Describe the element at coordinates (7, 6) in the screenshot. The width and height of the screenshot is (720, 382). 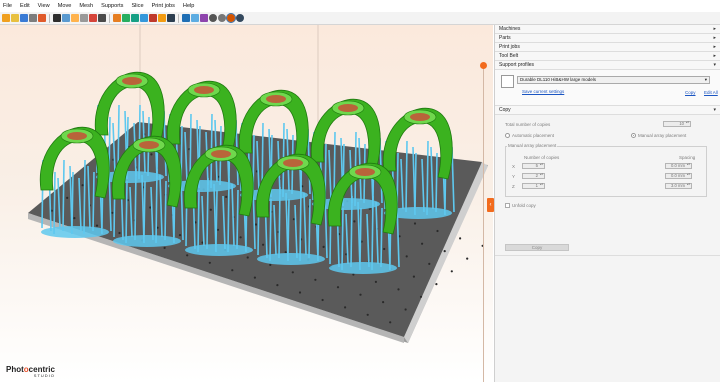
I see `menu-file: File` at that location.